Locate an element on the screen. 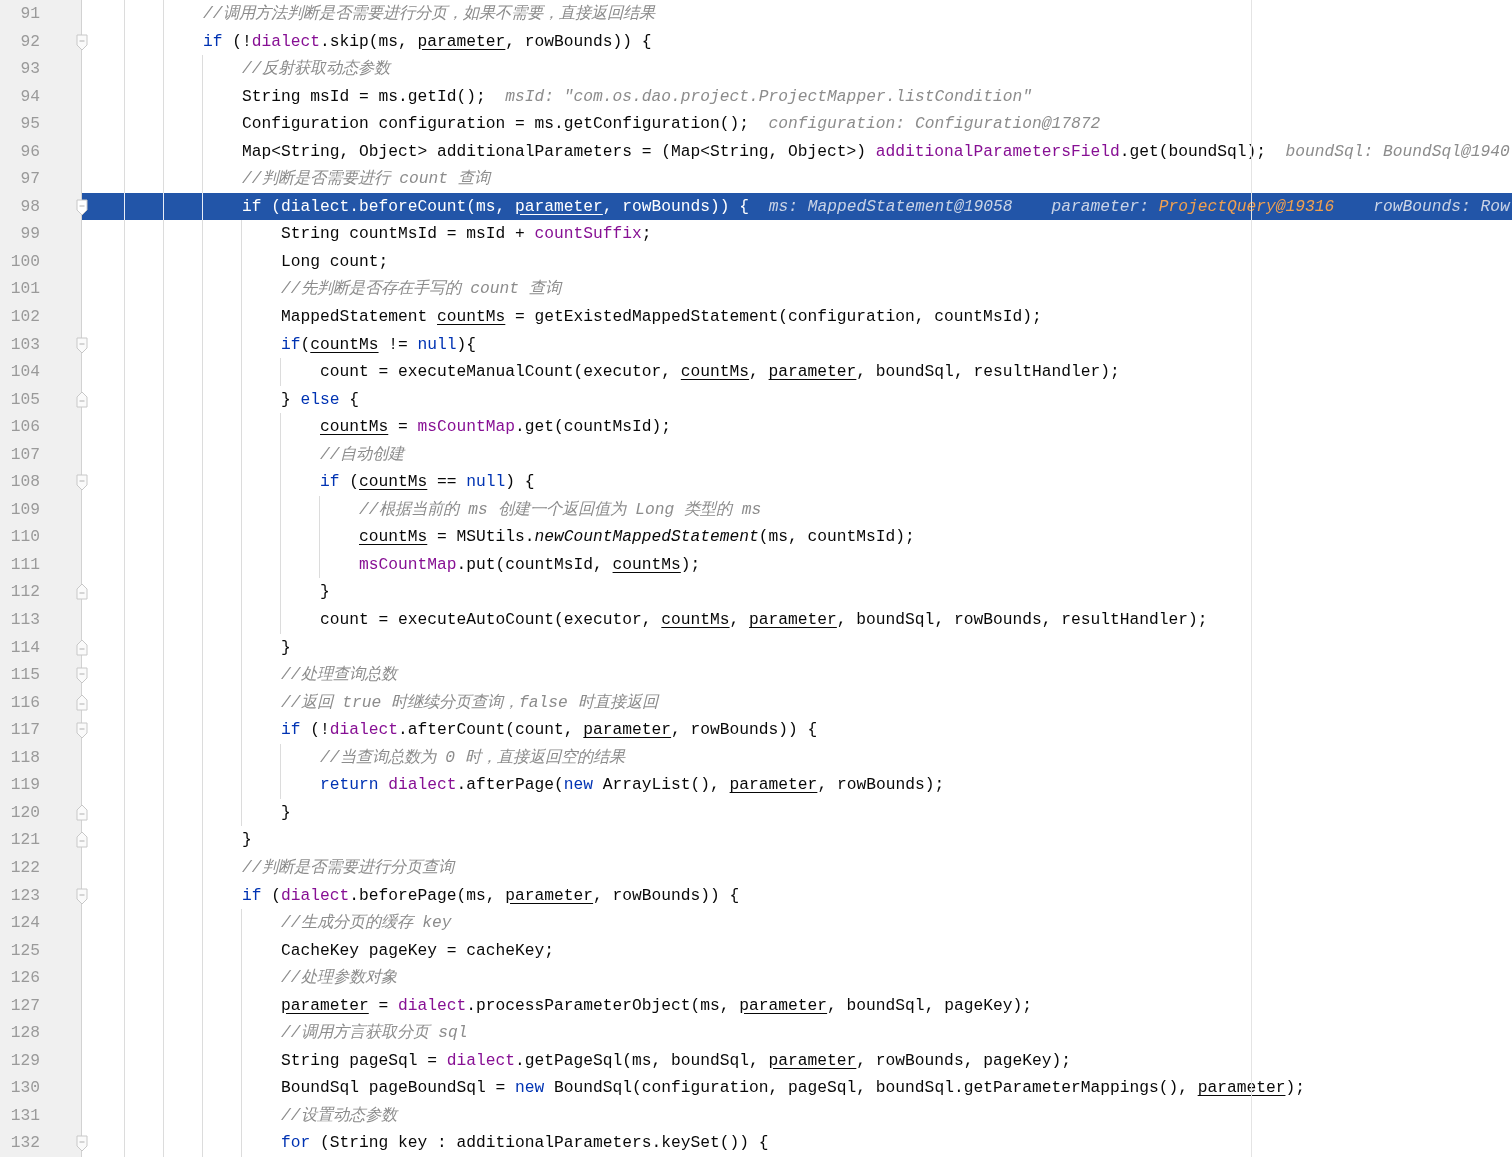  line-number: 93 is located at coordinates (29, 69).